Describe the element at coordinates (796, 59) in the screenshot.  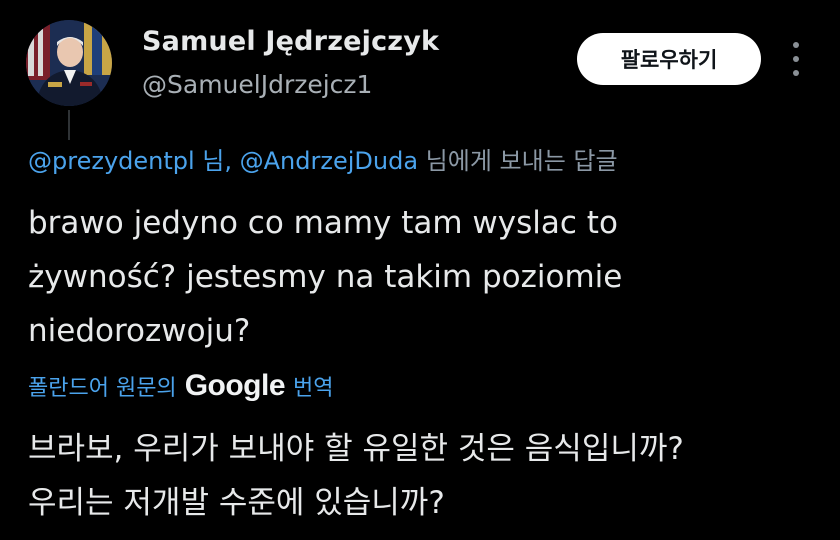
I see `more-vertical-icon` at that location.